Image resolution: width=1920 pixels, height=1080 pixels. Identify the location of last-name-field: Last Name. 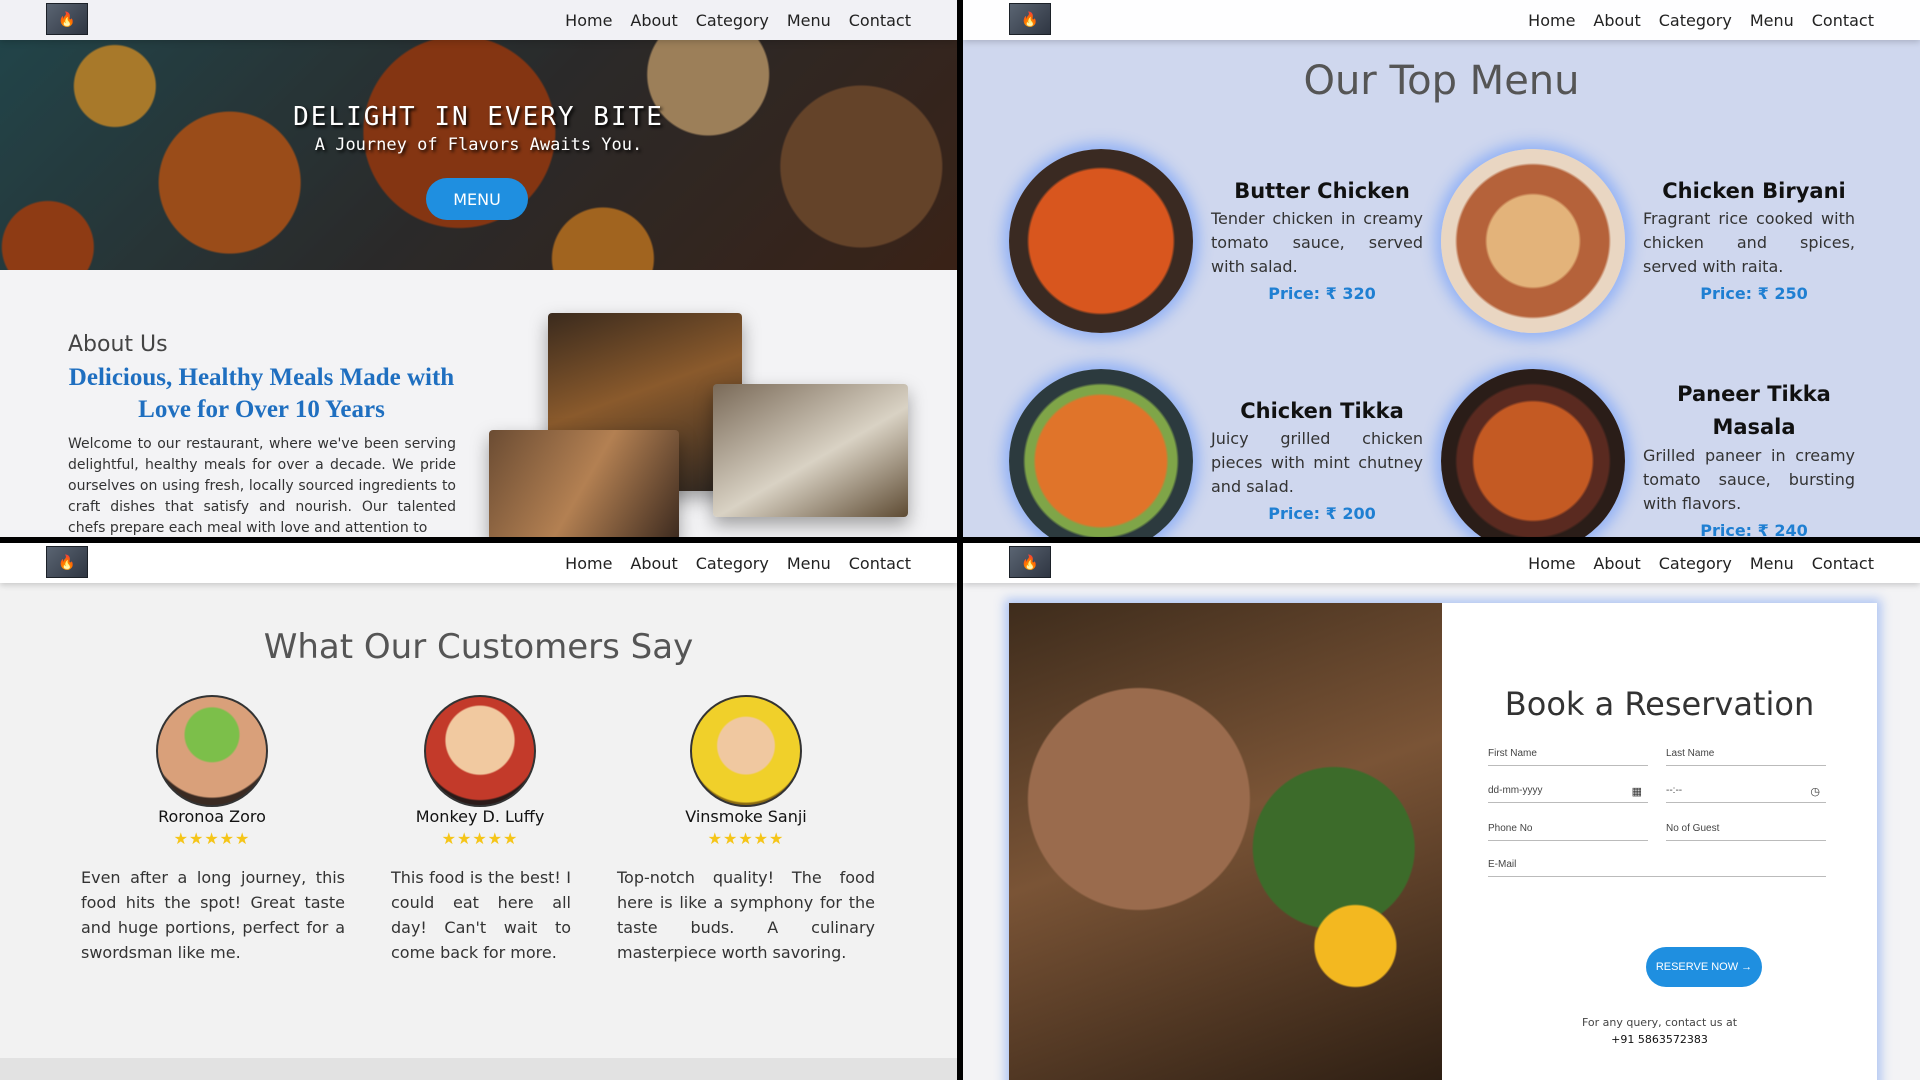
(1746, 757).